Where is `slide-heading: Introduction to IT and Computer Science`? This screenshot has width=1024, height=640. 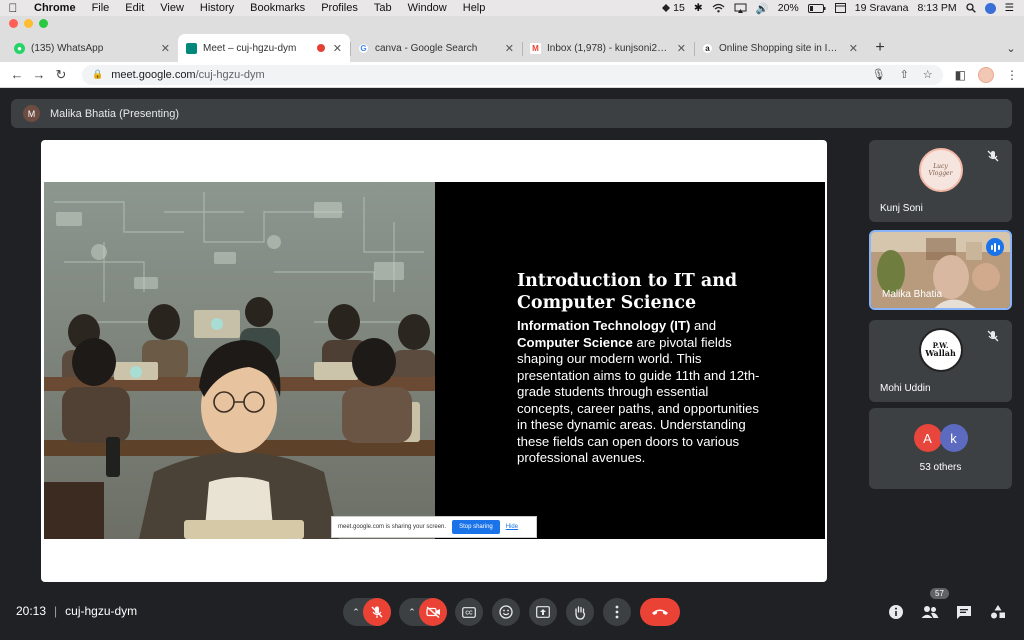
slide-heading: Introduction to IT and Computer Science is located at coordinates (627, 292).